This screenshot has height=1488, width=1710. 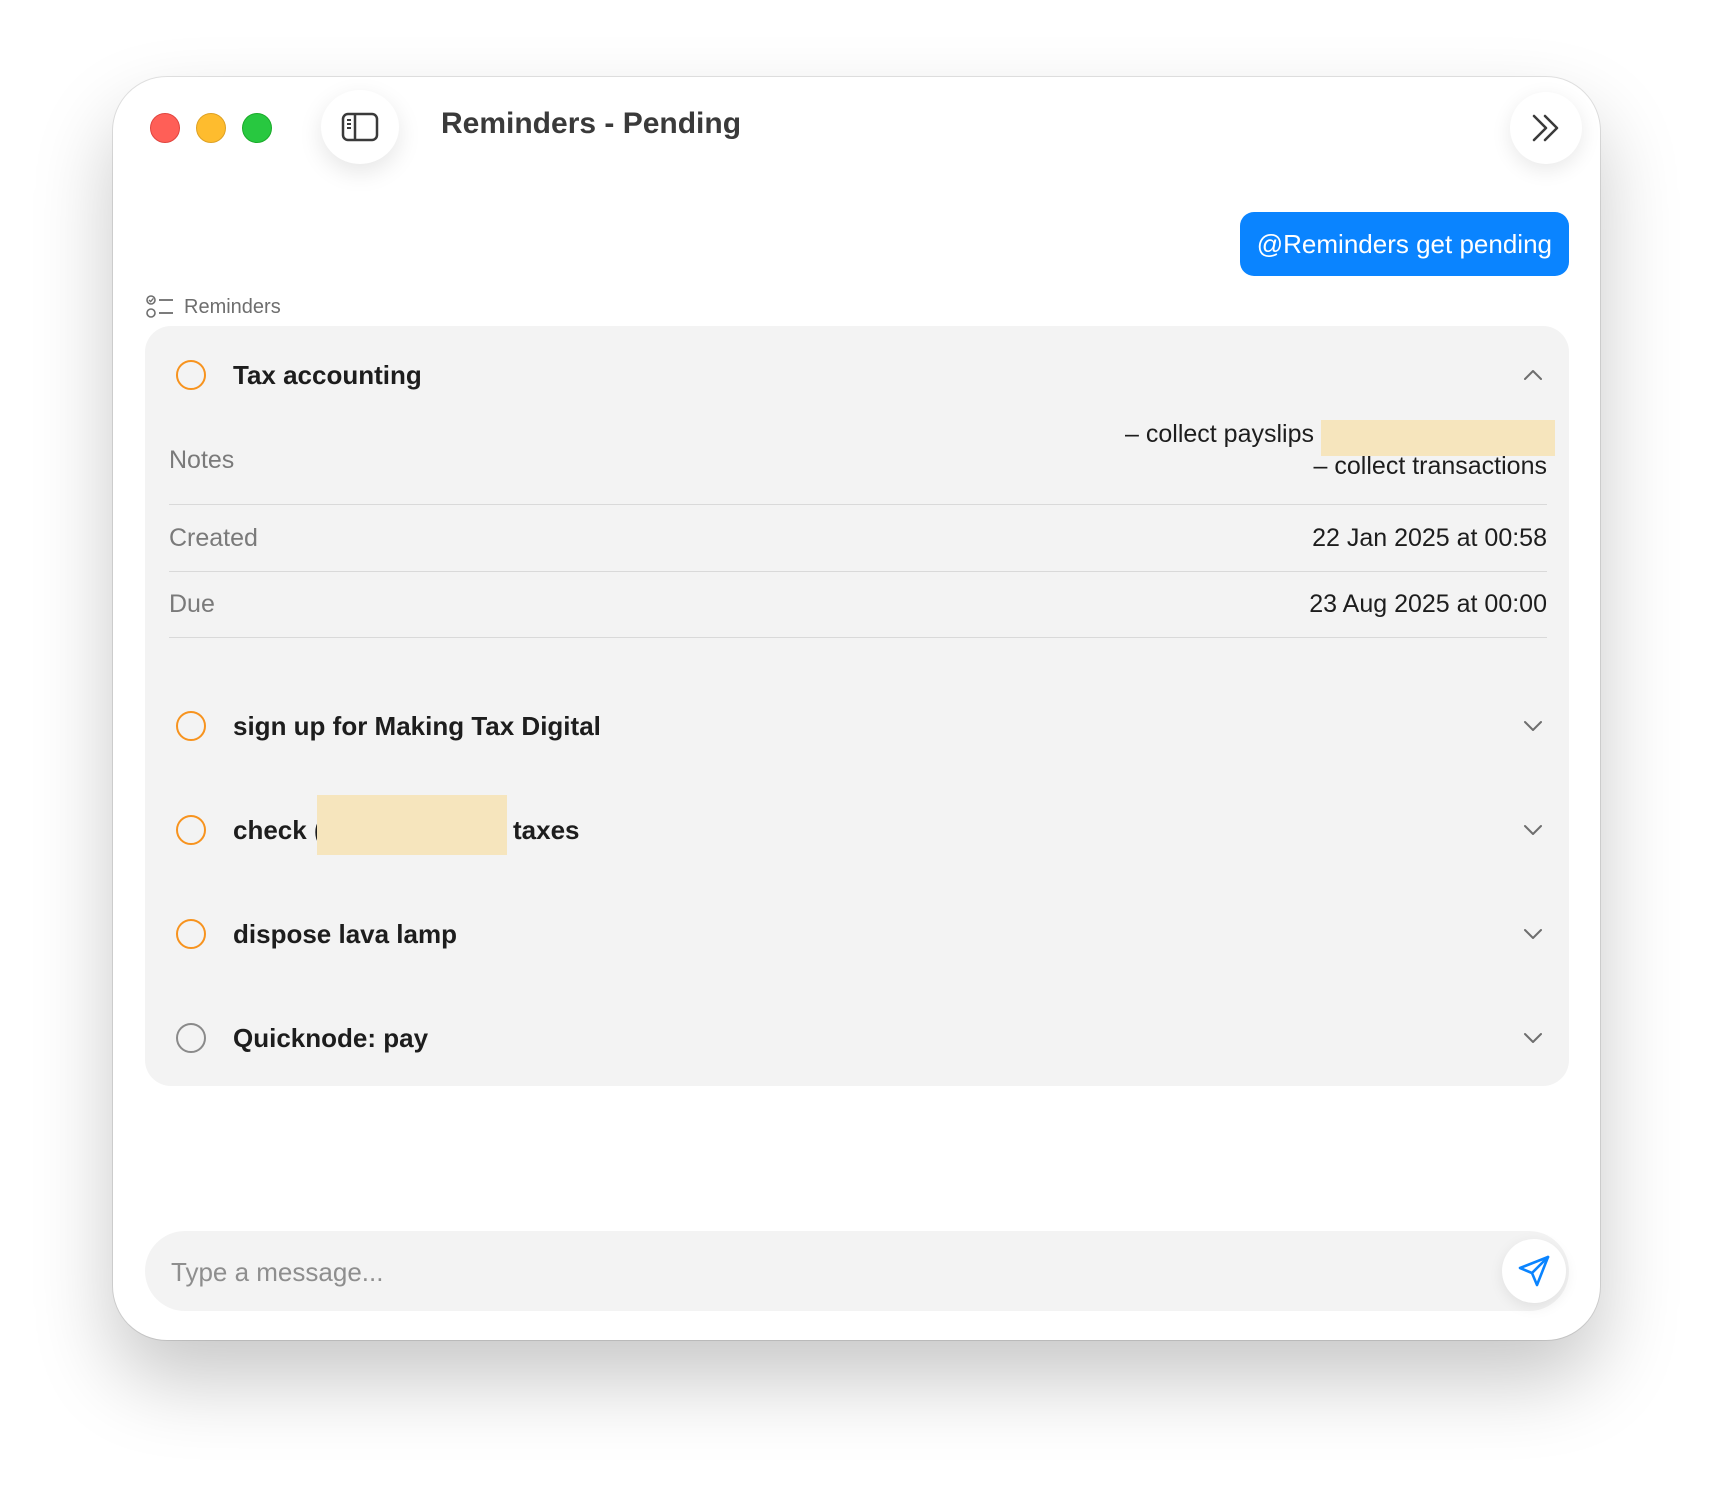 I want to click on due-label: Due, so click(x=192, y=604).